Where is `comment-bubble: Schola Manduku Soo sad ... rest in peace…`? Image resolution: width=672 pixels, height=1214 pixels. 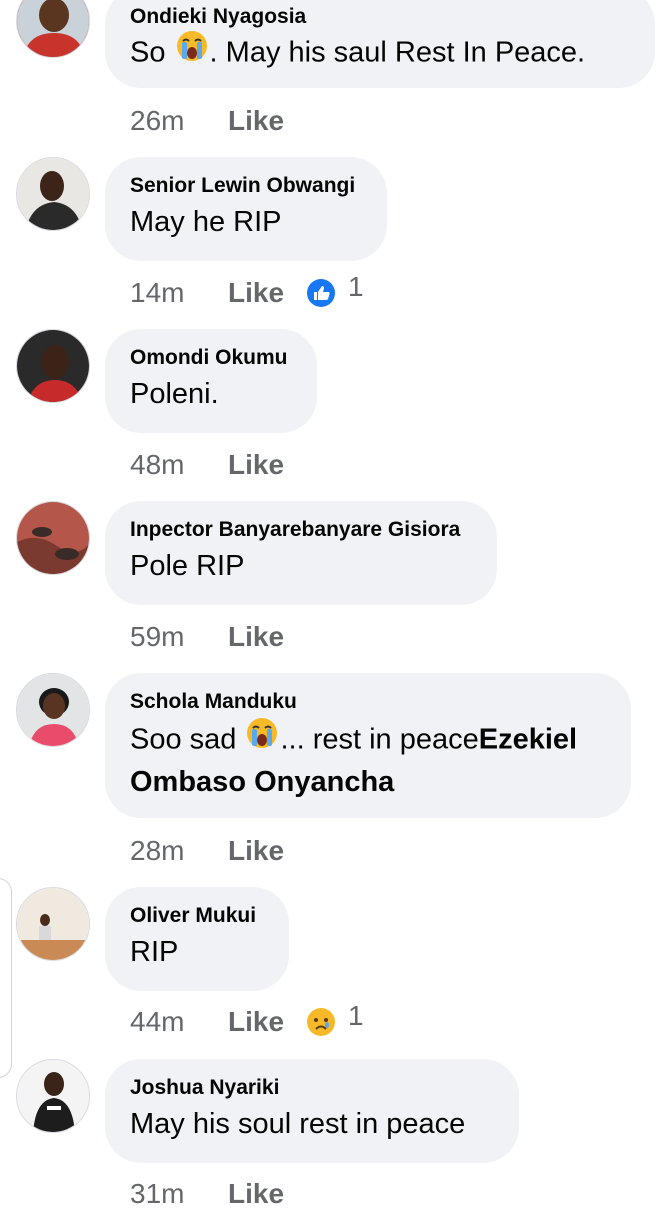
comment-bubble: Schola Manduku Soo sad ... rest in peace… is located at coordinates (368, 745).